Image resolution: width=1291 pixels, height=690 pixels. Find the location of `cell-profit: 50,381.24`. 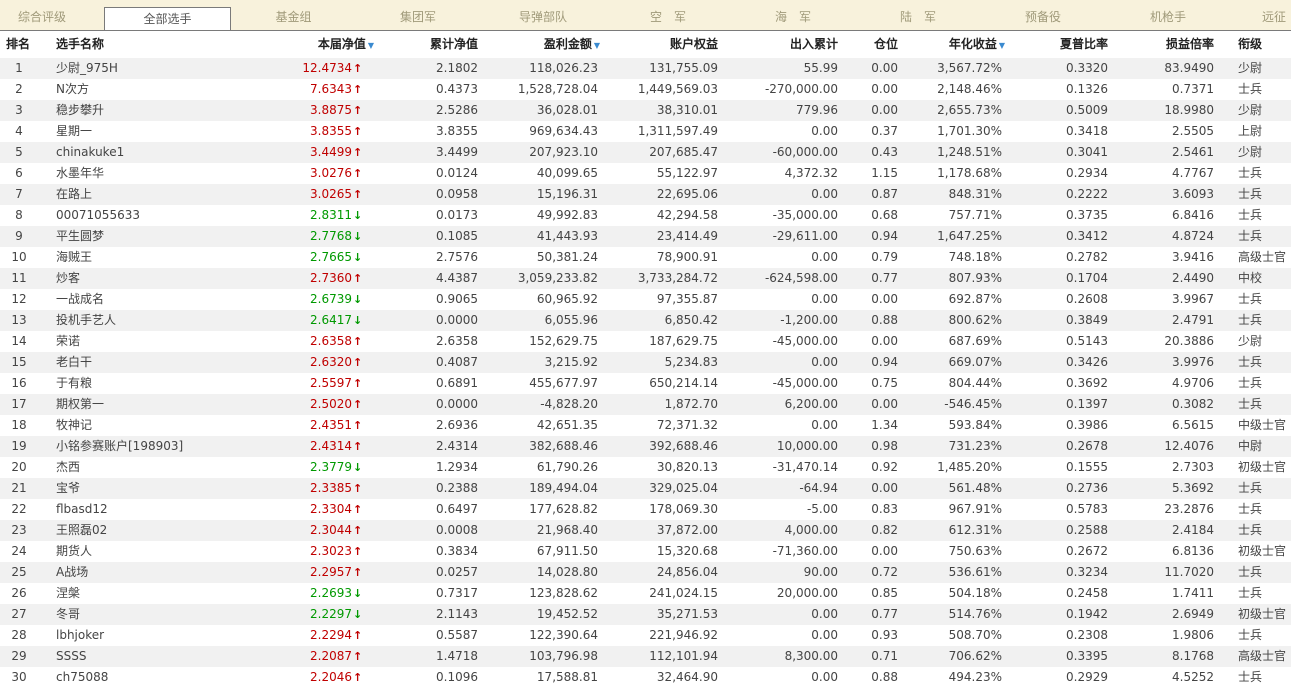

cell-profit: 50,381.24 is located at coordinates (567, 257).